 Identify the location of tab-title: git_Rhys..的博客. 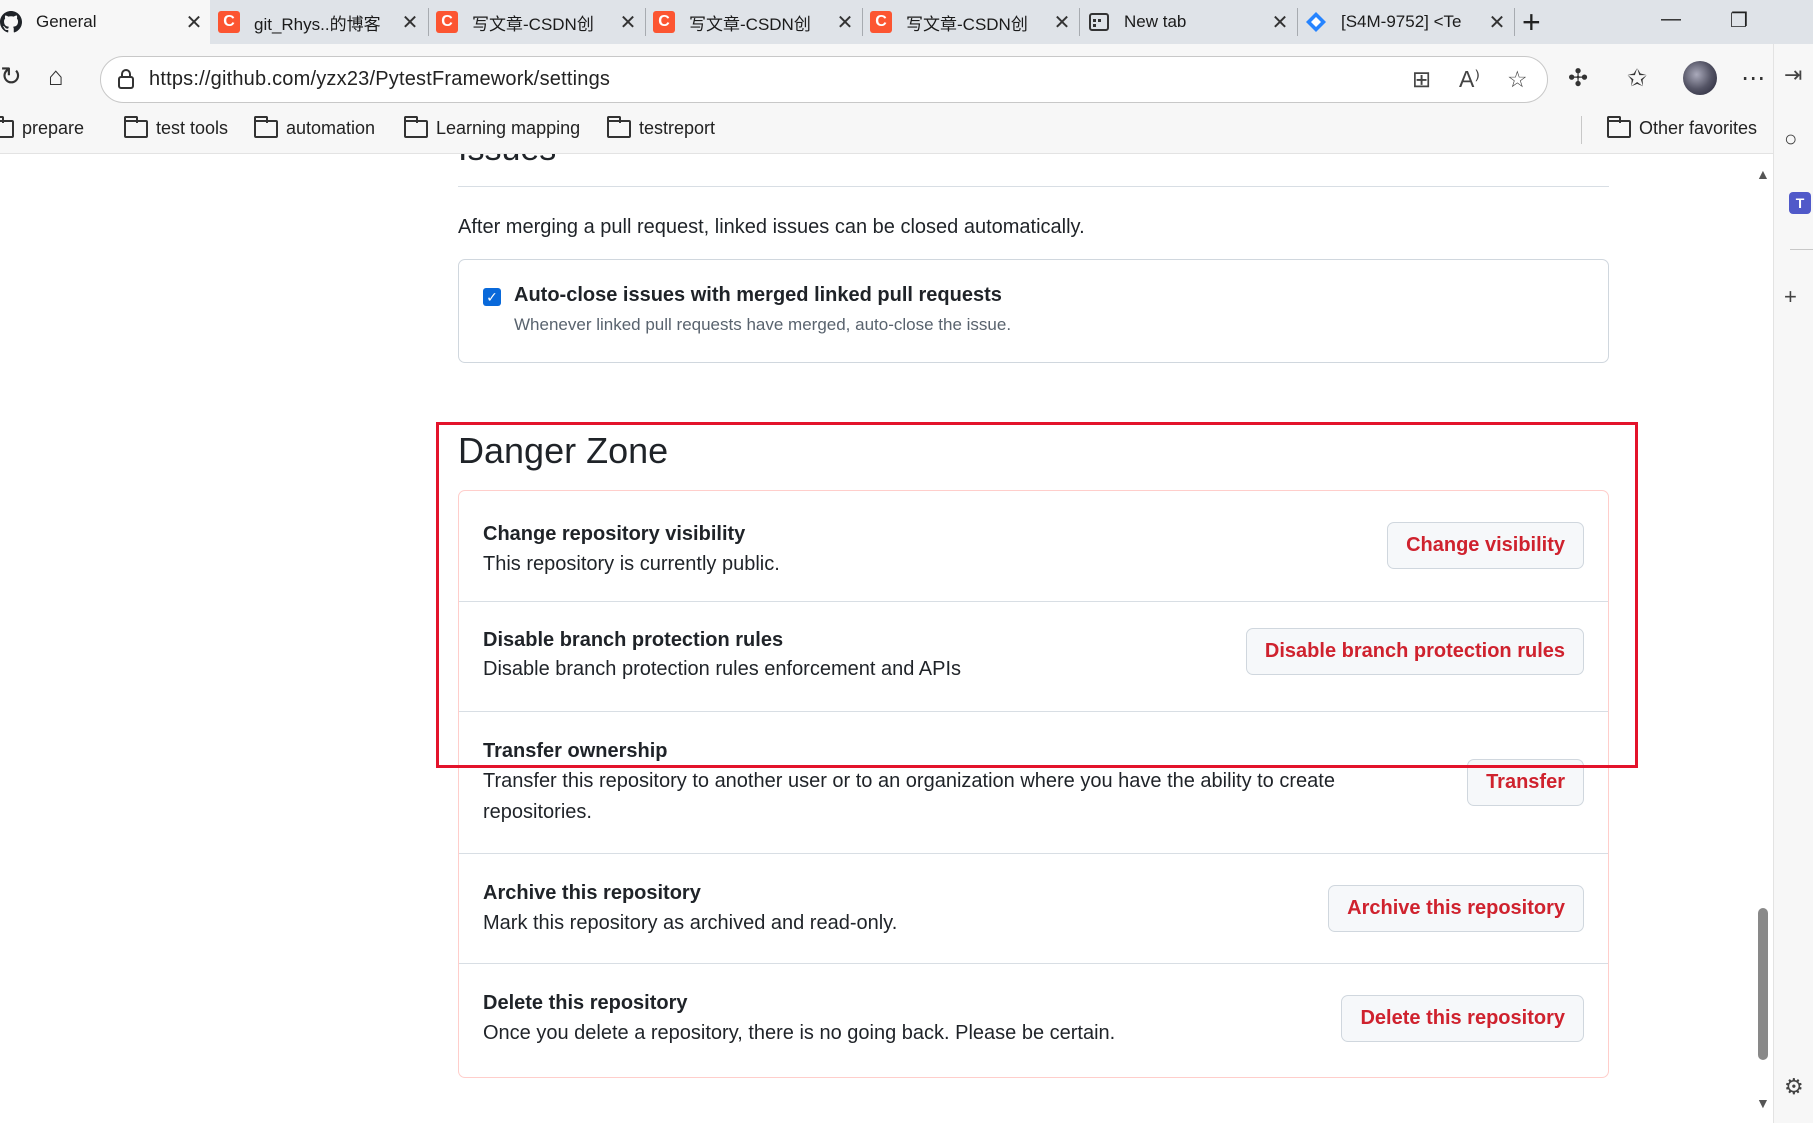
(317, 24).